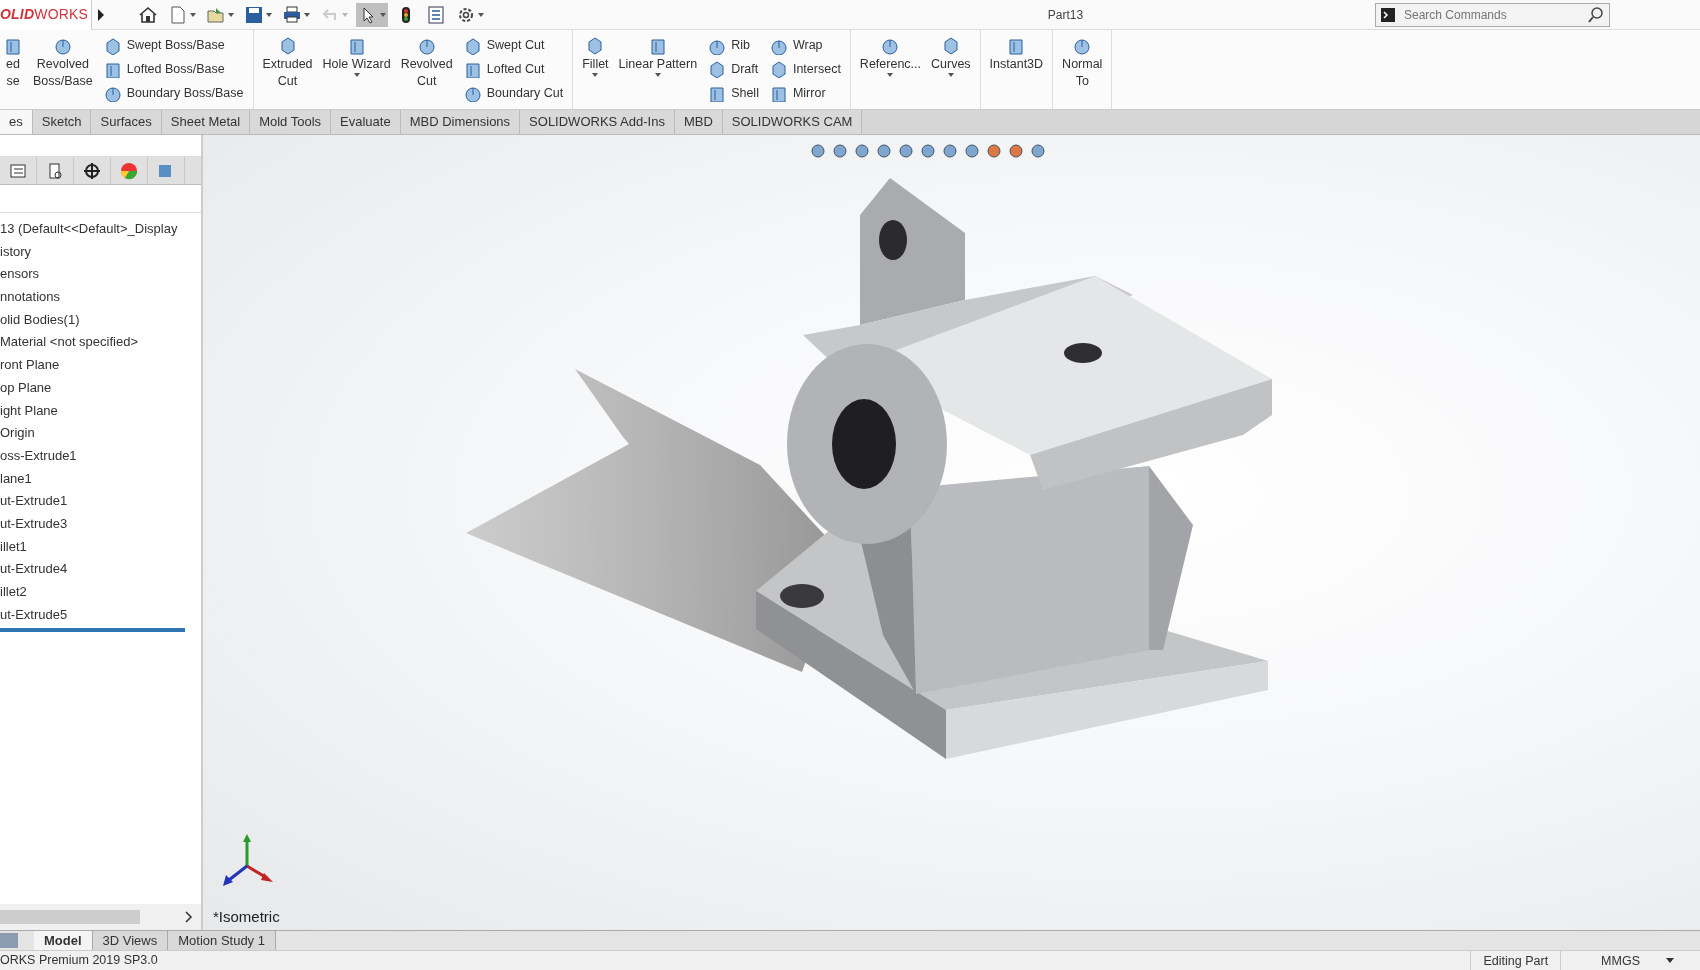 This screenshot has height=970, width=1700. I want to click on document-icon, so click(178, 14).